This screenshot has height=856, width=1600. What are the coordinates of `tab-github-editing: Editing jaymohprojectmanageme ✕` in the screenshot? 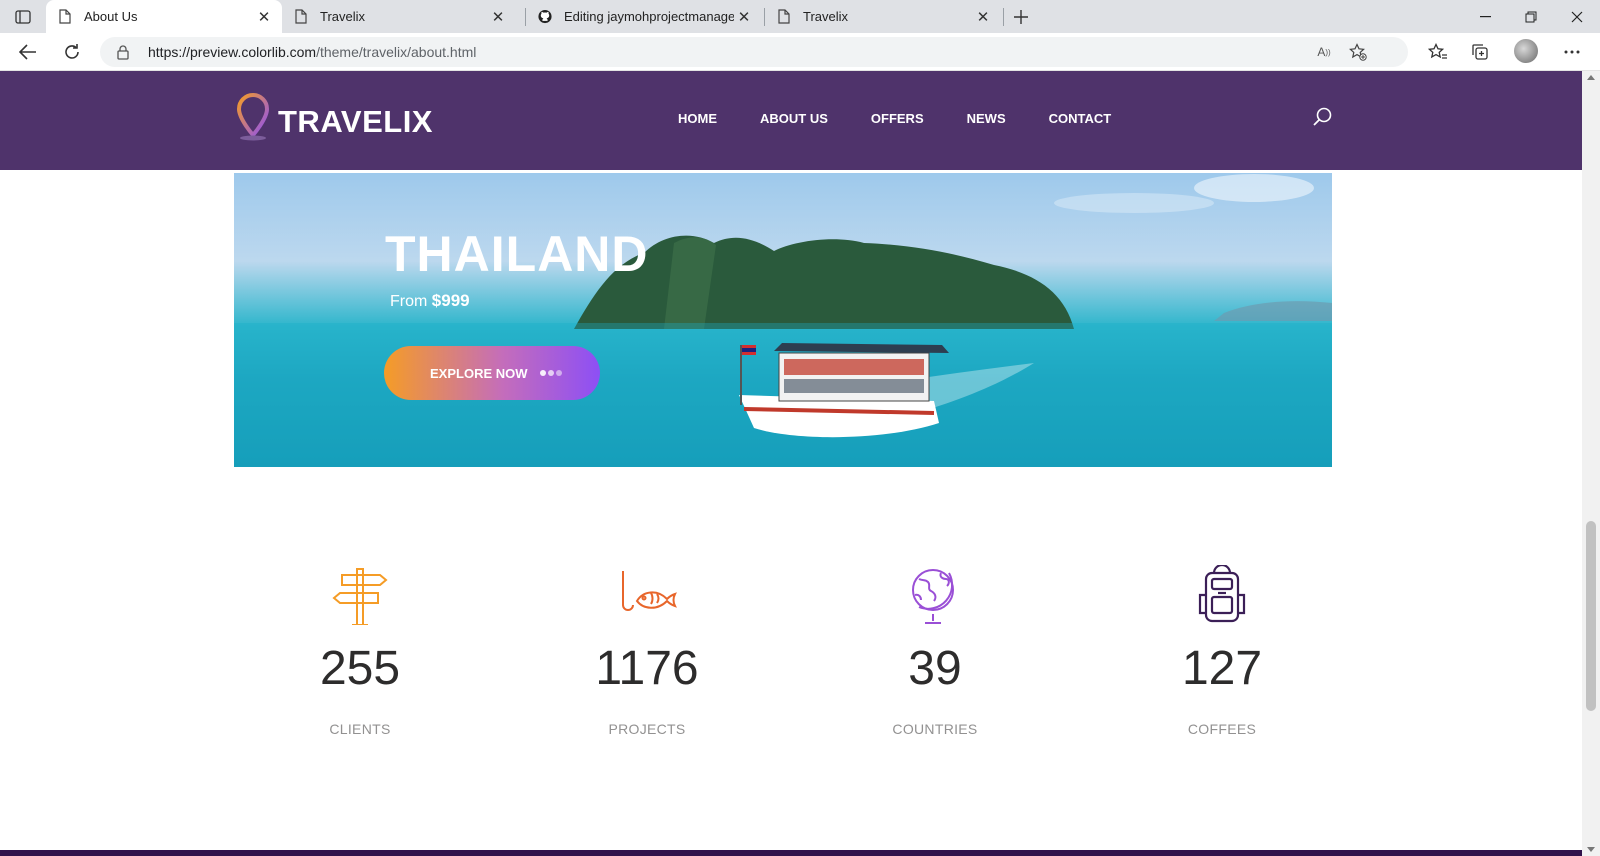 It's located at (644, 16).